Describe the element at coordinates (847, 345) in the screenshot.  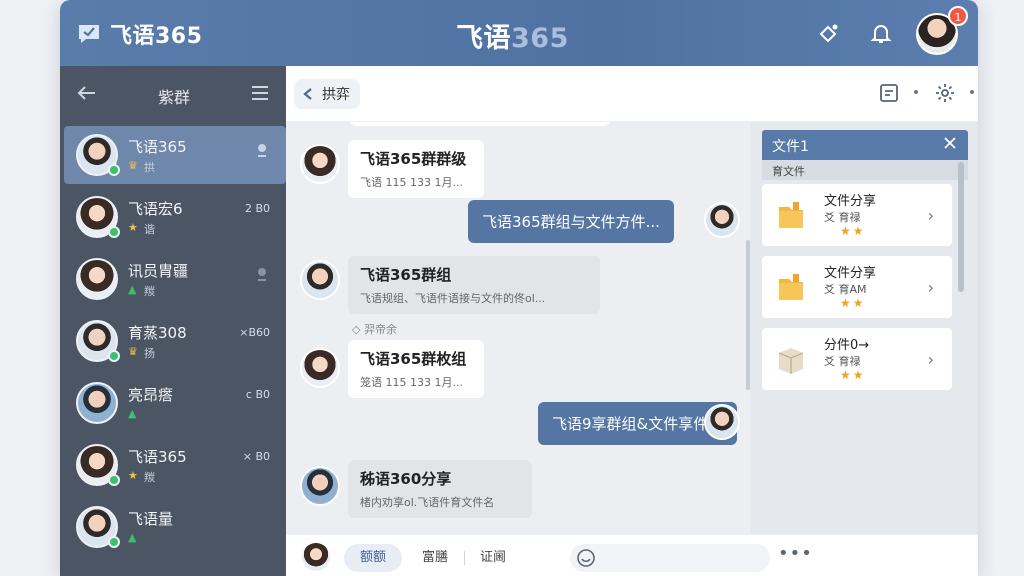
I see `file-name: 分件0→` at that location.